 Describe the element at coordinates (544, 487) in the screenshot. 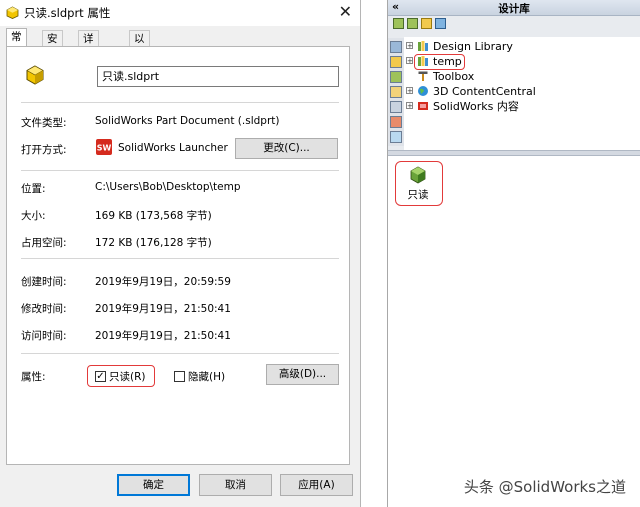

I see `watermark: 头条 @SolidWorks之道` at that location.